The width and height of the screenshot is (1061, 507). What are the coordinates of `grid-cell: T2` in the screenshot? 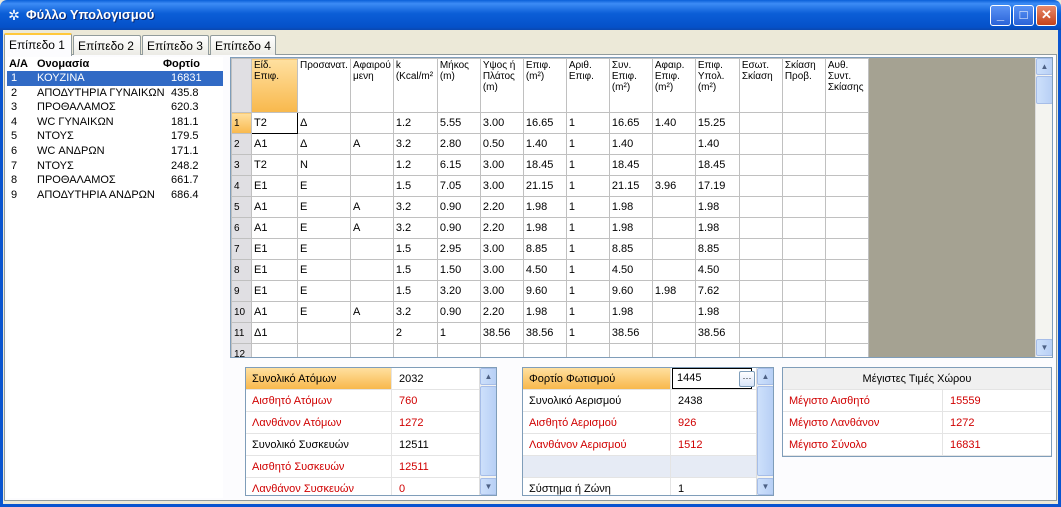 It's located at (274, 123).